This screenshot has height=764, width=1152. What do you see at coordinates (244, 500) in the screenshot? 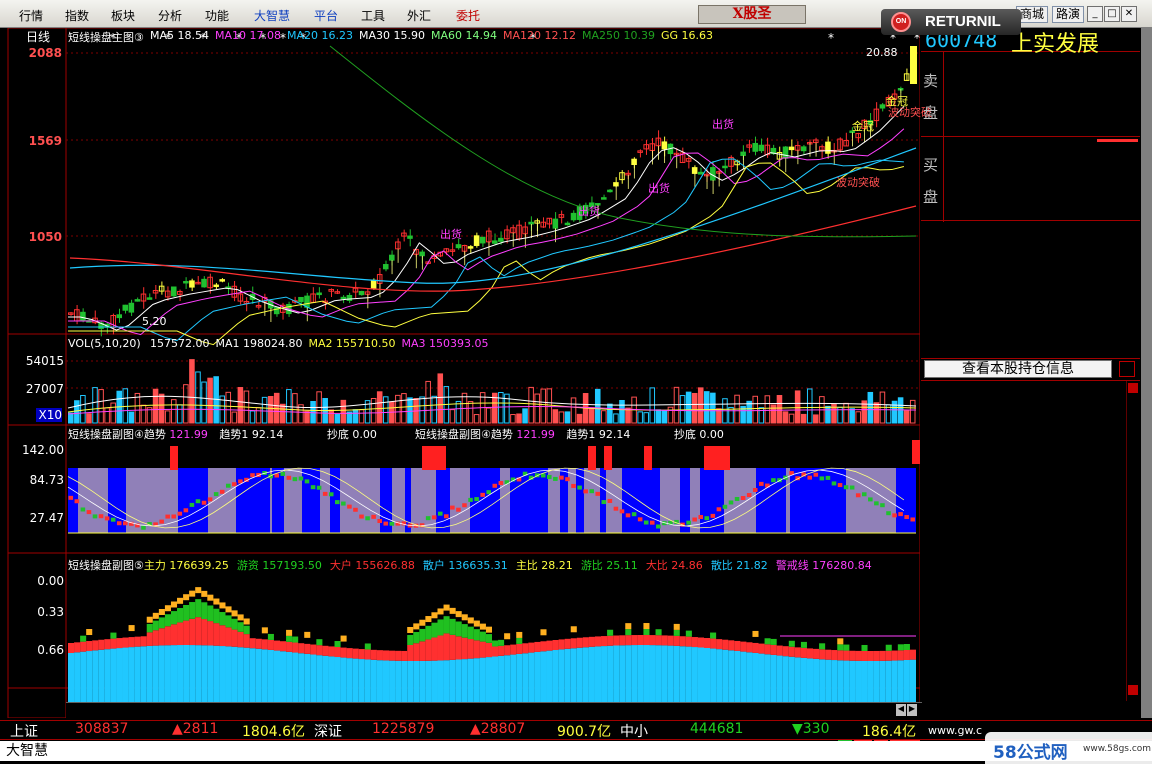
I see `trend-blue-block` at bounding box center [244, 500].